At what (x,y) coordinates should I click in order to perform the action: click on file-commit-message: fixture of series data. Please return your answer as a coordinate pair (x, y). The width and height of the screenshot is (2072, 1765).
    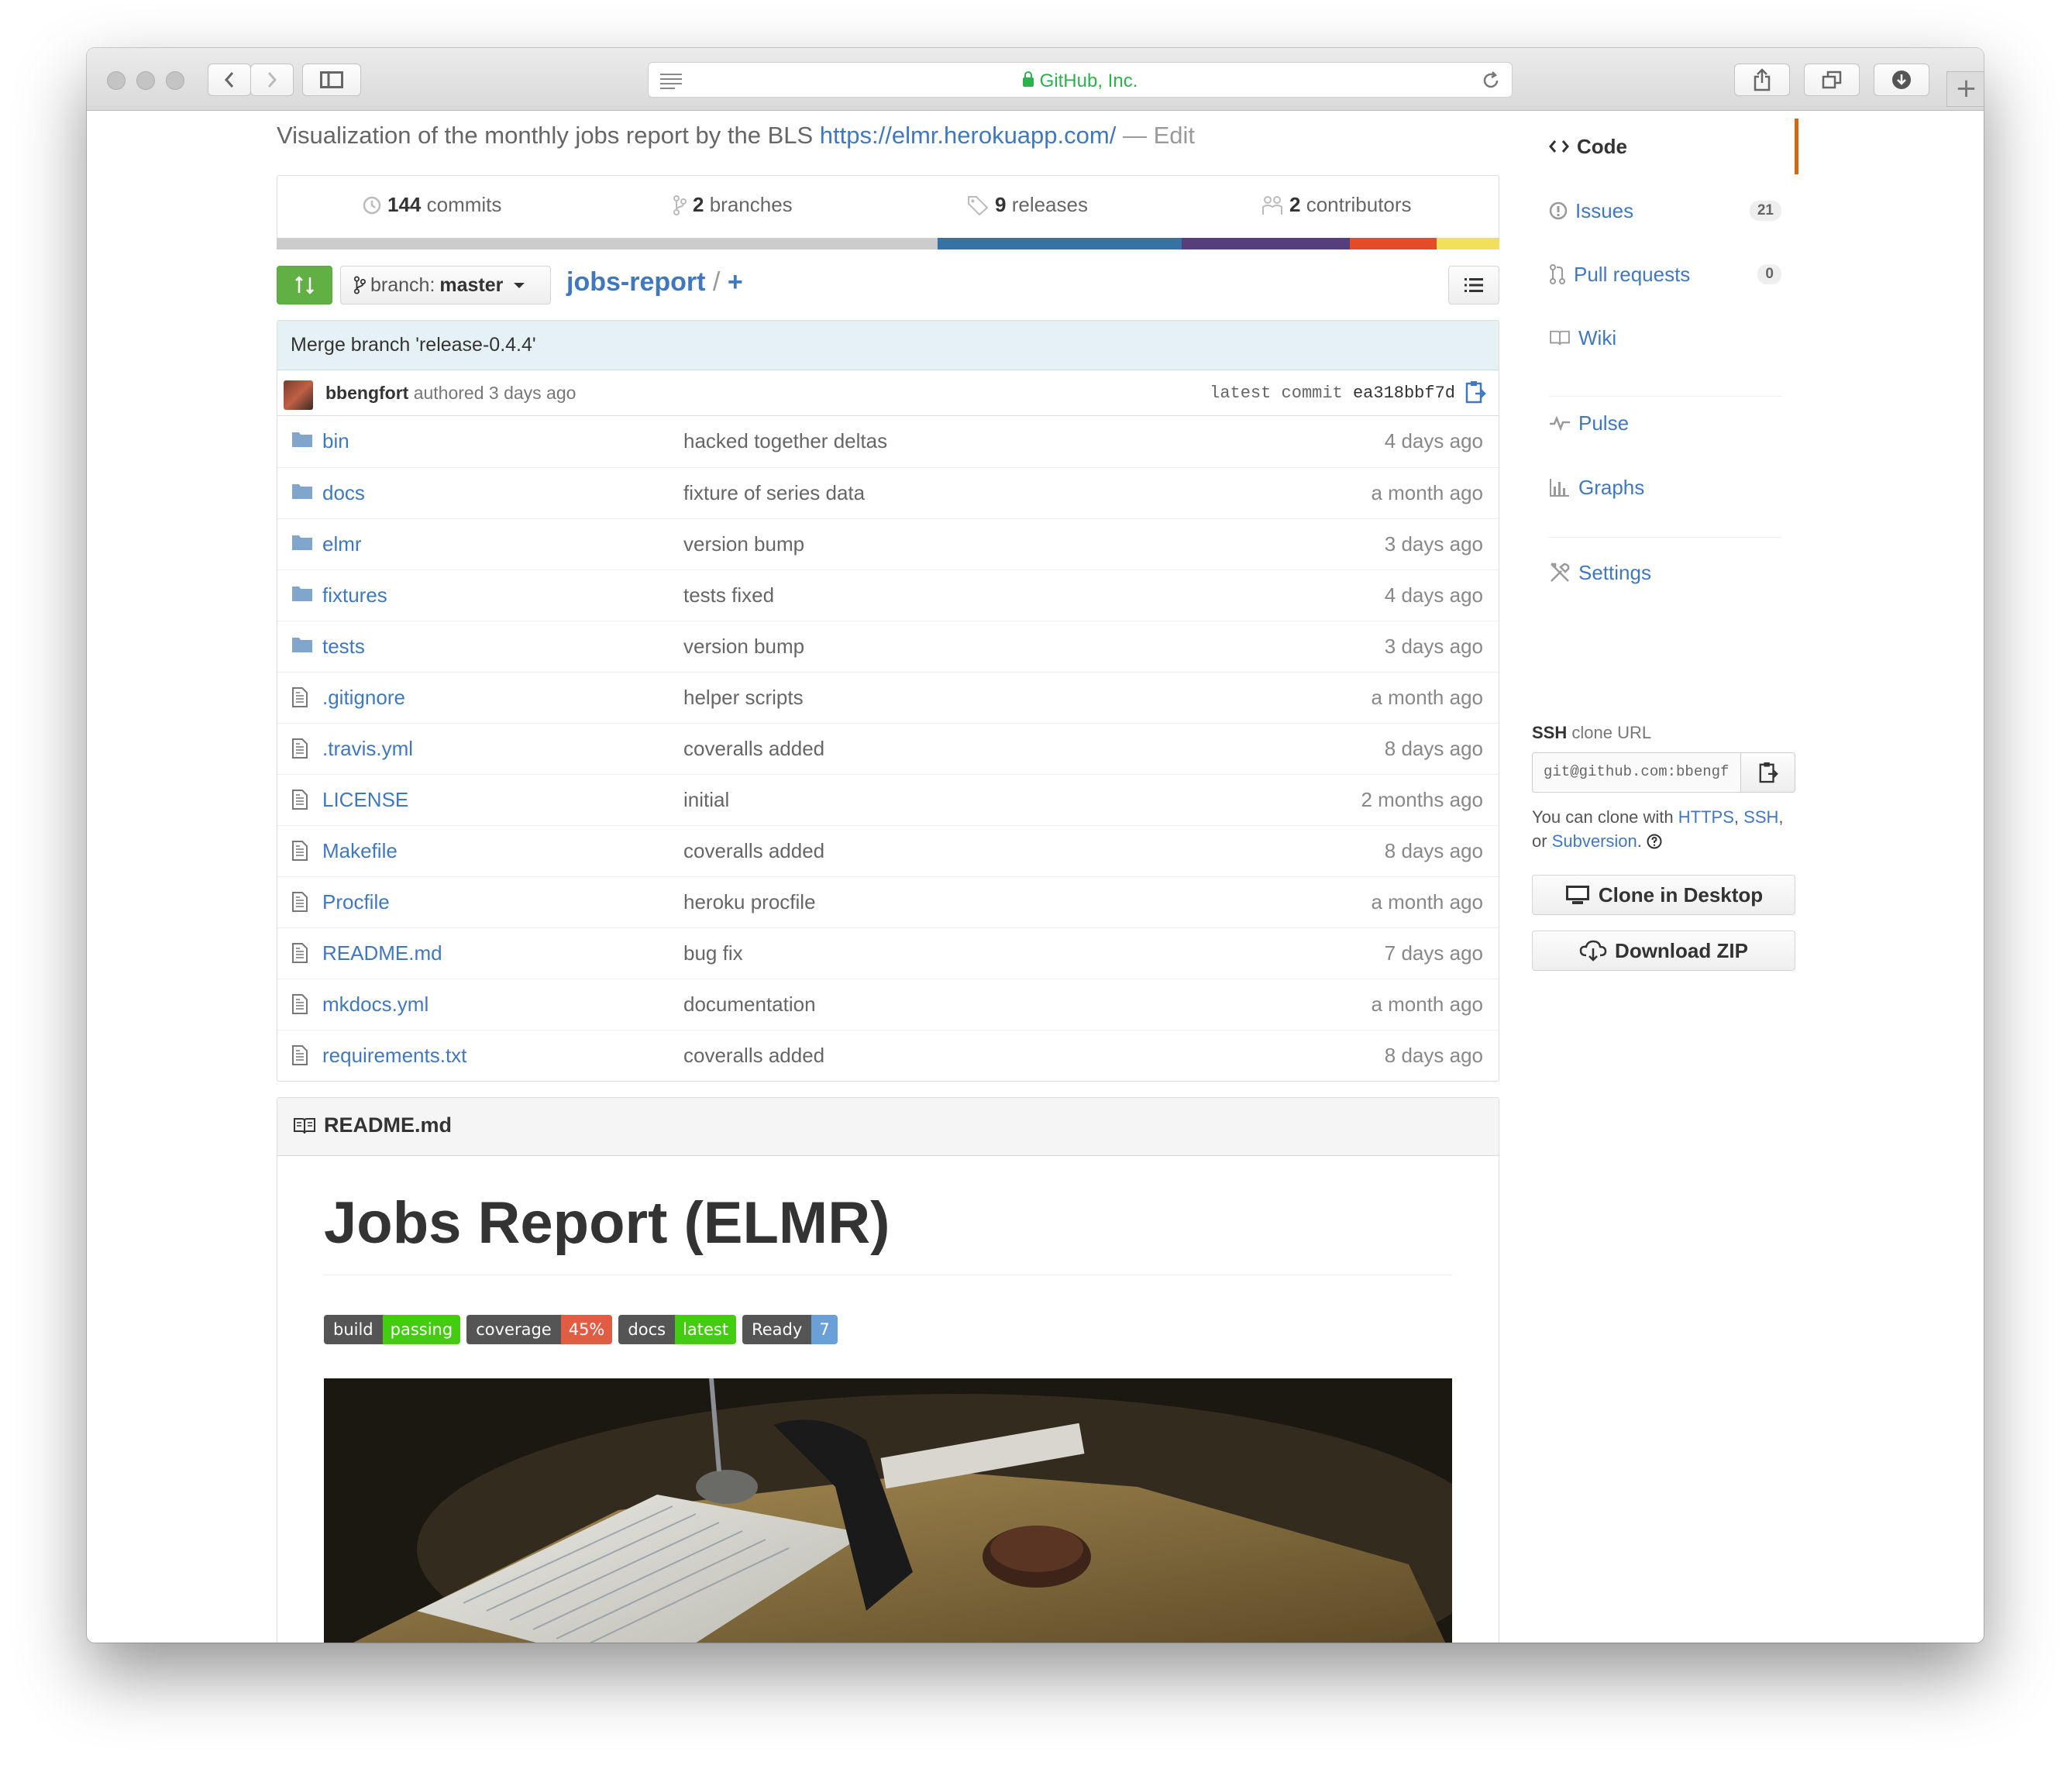
    Looking at the image, I should click on (774, 493).